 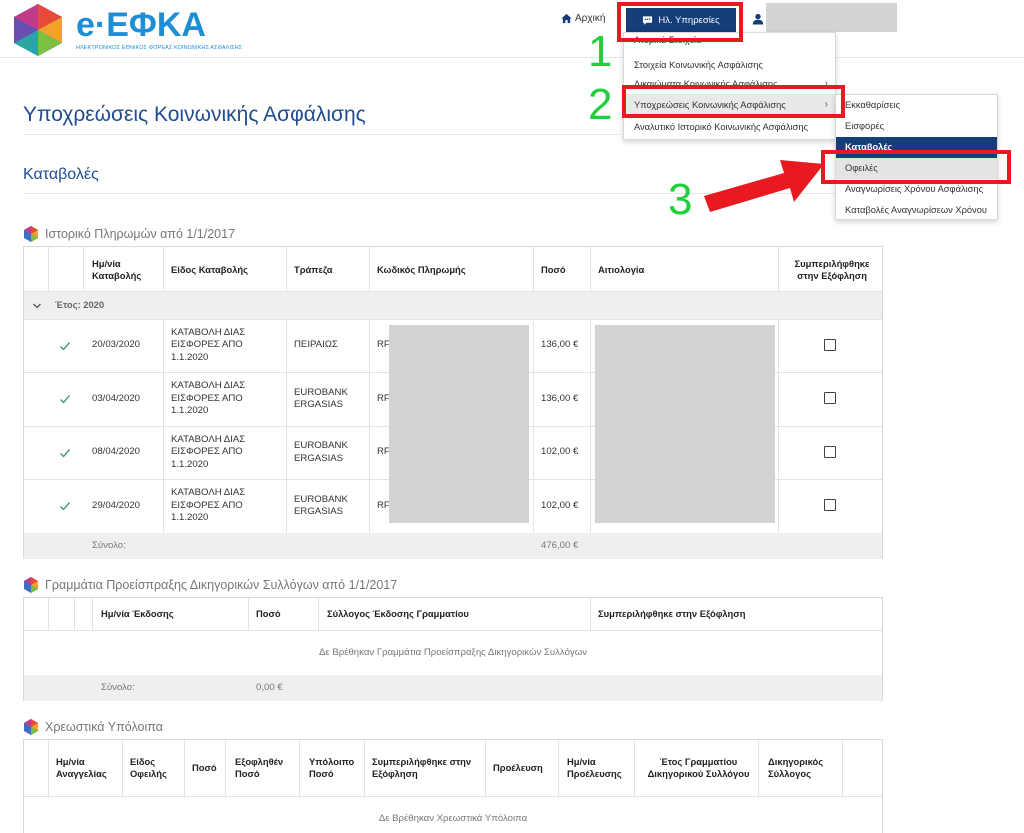 What do you see at coordinates (758, 19) in the screenshot?
I see `user-icon` at bounding box center [758, 19].